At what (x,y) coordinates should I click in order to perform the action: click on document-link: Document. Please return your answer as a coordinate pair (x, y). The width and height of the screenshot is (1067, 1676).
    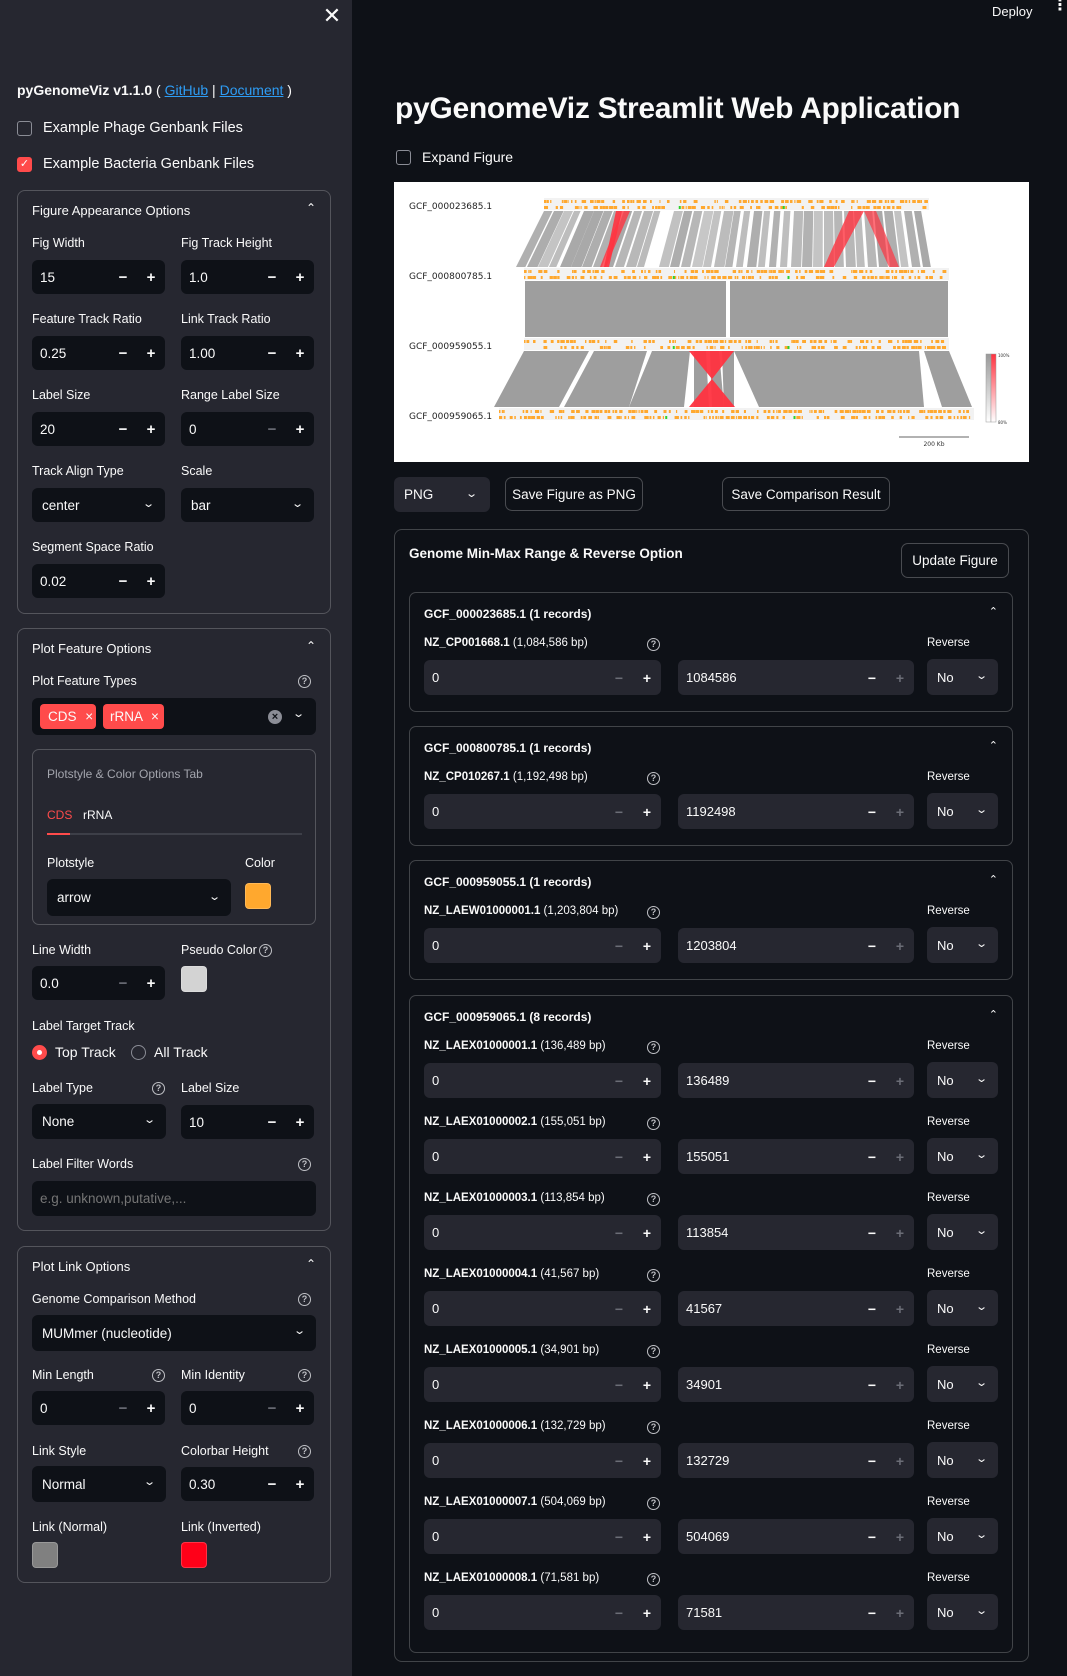
    Looking at the image, I should click on (252, 90).